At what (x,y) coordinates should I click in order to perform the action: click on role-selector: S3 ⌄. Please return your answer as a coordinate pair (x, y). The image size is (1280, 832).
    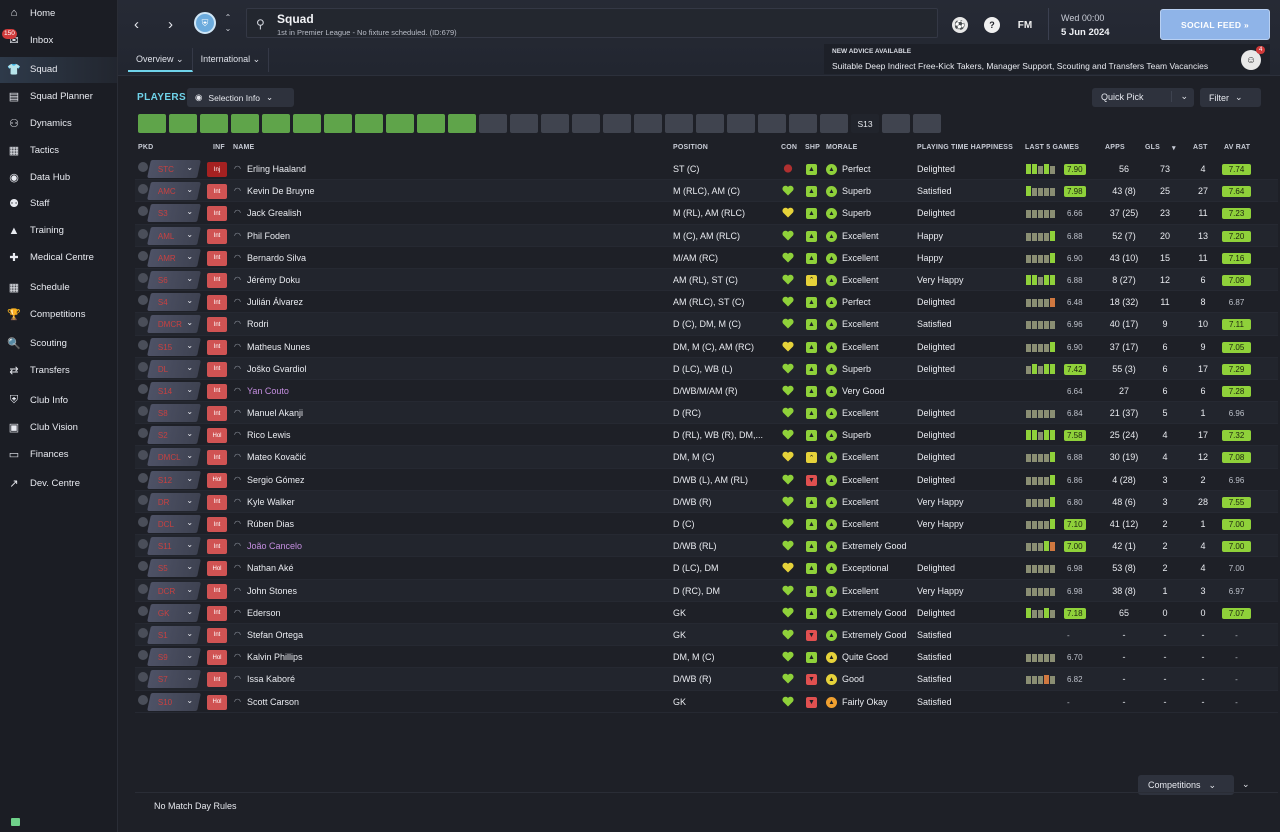
    Looking at the image, I should click on (174, 213).